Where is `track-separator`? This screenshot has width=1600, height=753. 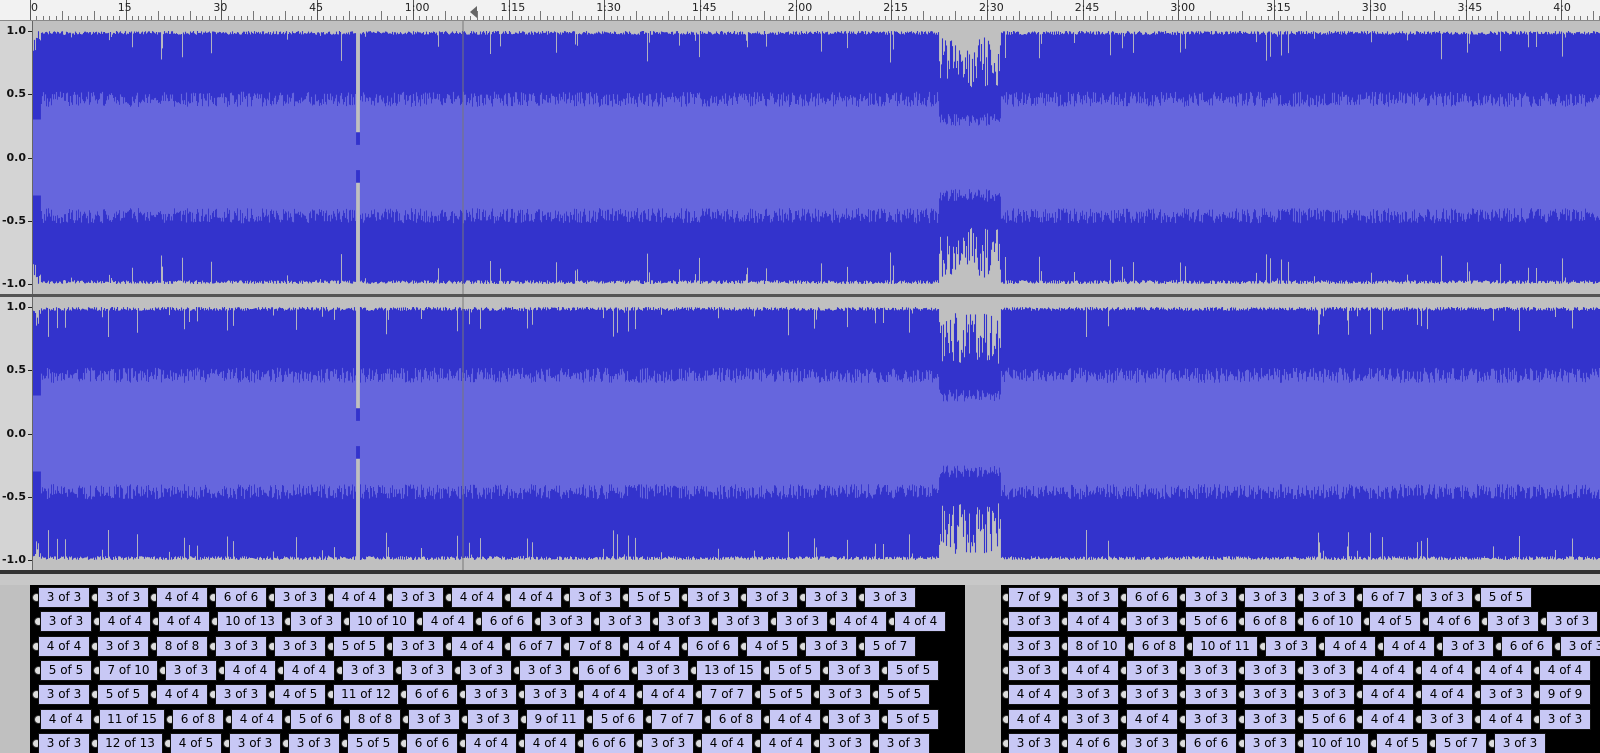
track-separator is located at coordinates (800, 572).